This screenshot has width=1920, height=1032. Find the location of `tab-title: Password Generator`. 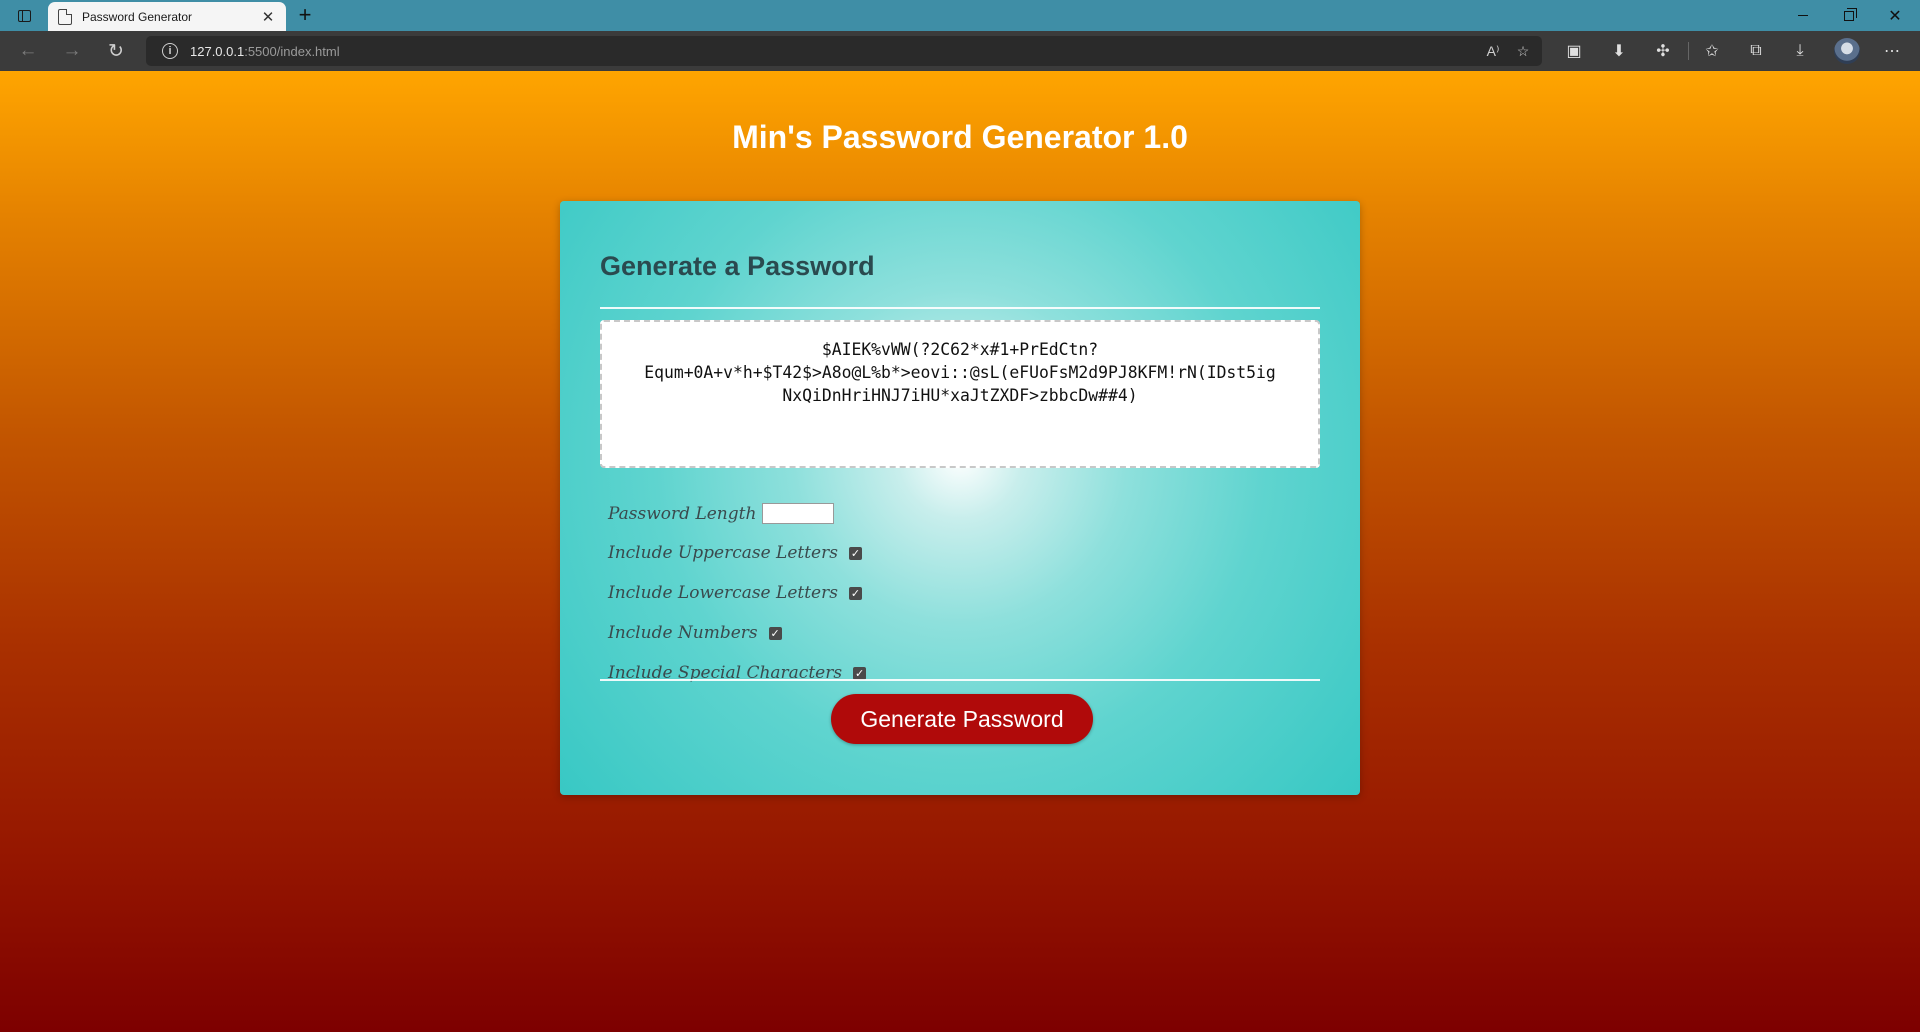

tab-title: Password Generator is located at coordinates (137, 16).